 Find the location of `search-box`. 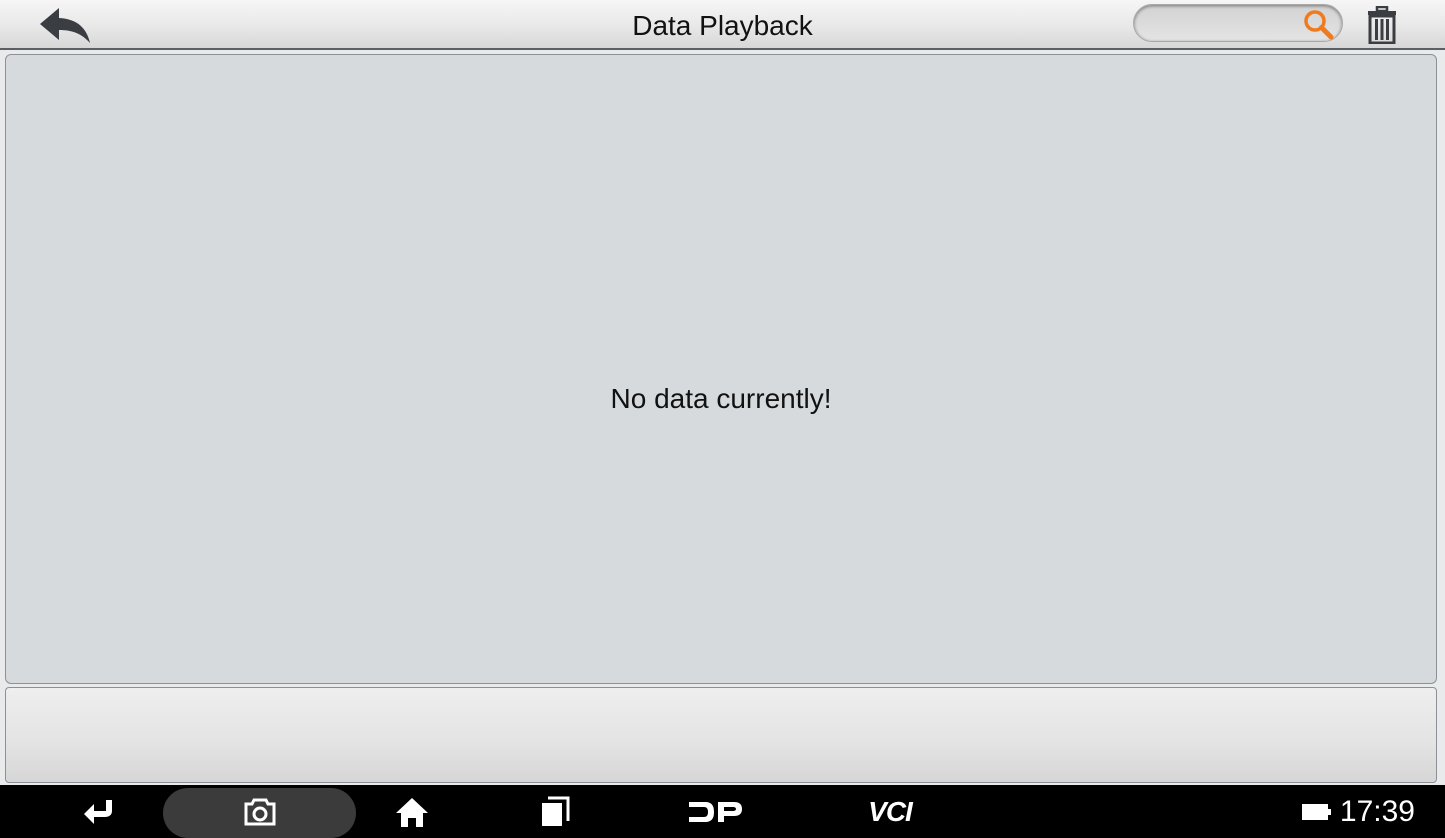

search-box is located at coordinates (1238, 23).